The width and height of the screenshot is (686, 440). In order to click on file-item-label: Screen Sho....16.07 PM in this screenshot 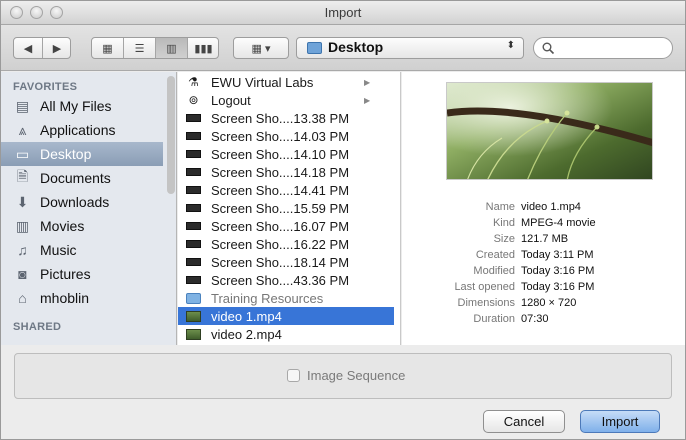, I will do `click(280, 226)`.